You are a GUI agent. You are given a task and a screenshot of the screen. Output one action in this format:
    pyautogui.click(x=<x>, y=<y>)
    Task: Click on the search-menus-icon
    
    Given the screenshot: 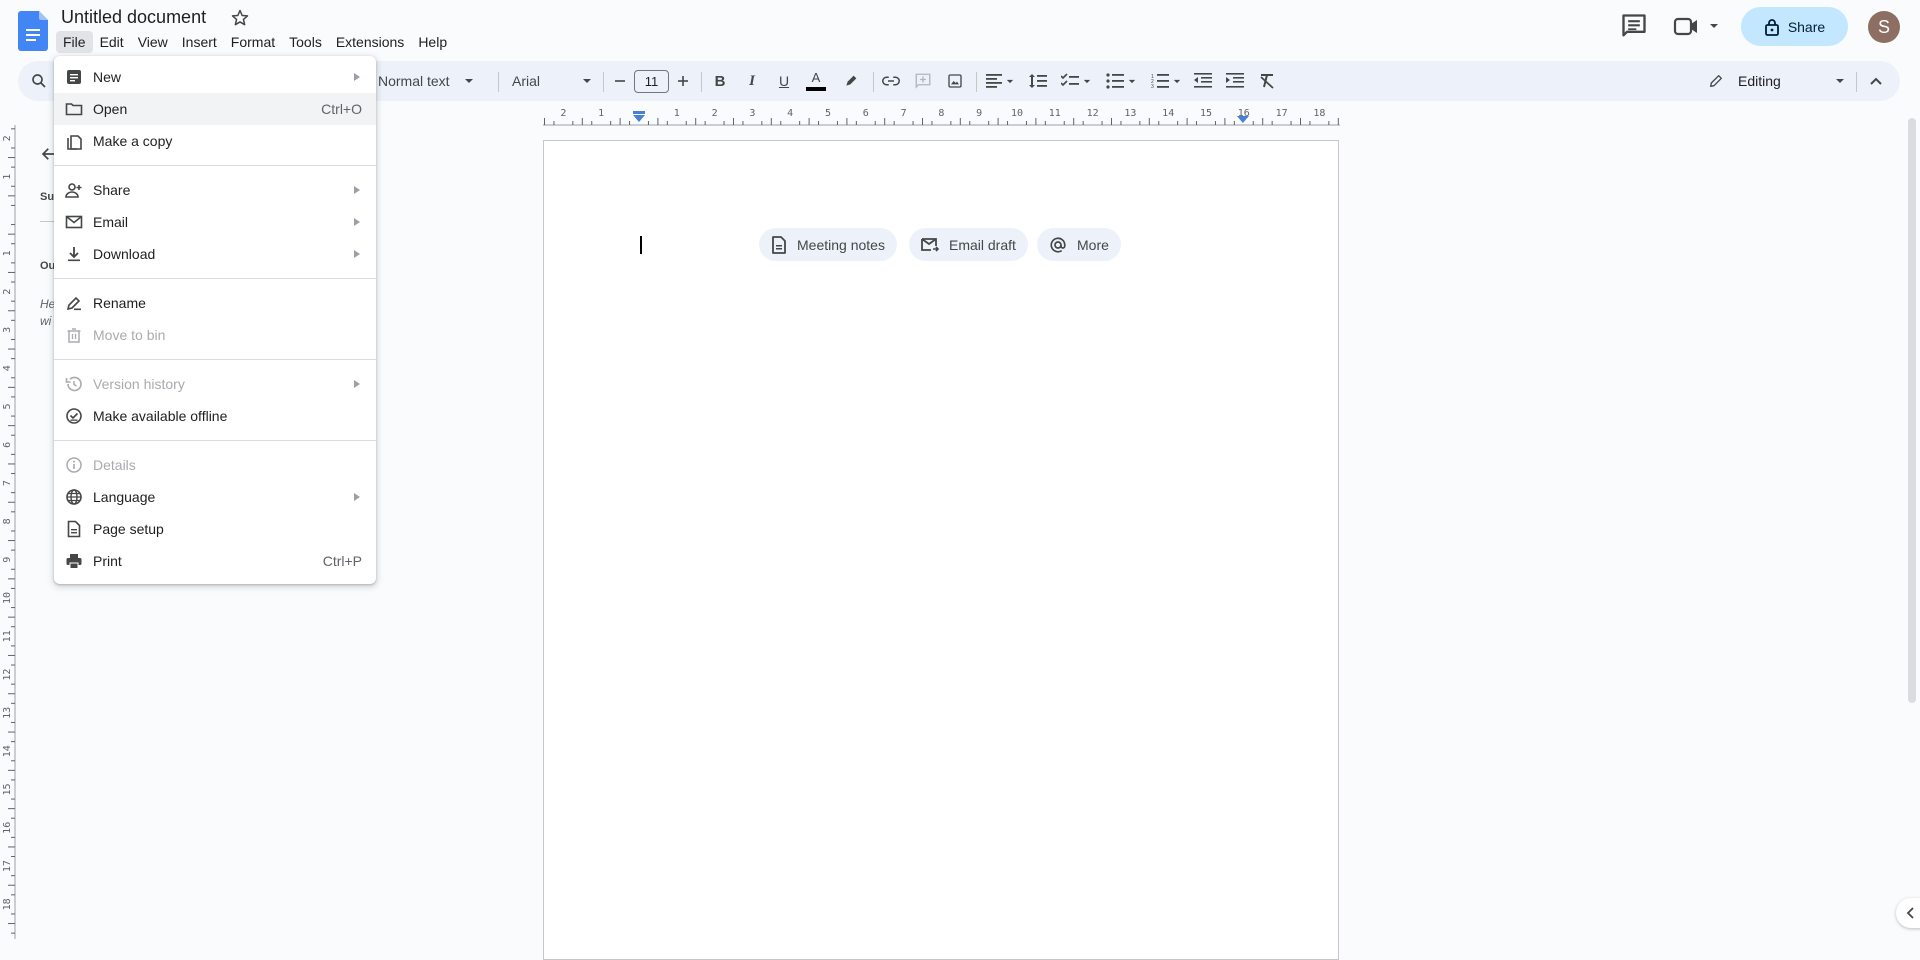 What is the action you would take?
    pyautogui.click(x=39, y=81)
    